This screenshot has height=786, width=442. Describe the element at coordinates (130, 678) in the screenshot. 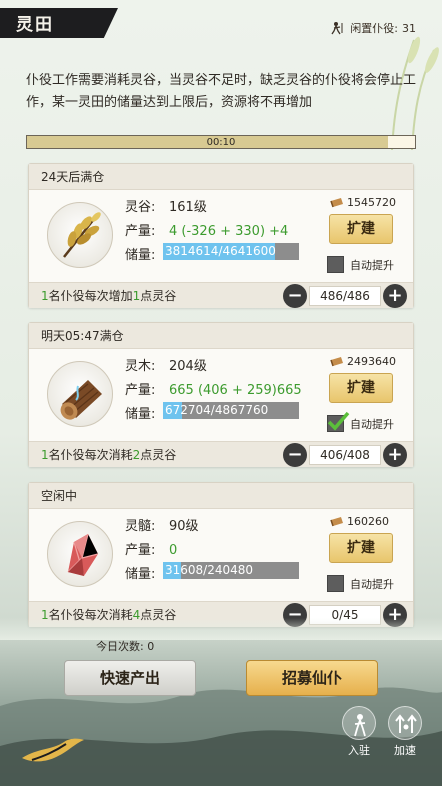

I see `quick-produce-button: 快速产出` at that location.